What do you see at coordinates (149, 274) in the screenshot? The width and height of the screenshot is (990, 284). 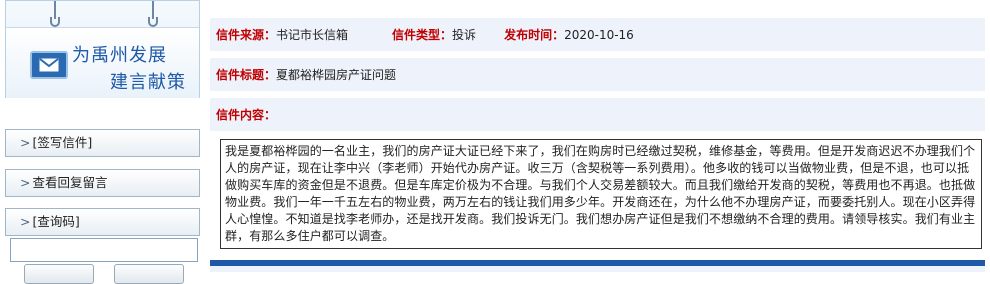 I see `query-reset-button` at bounding box center [149, 274].